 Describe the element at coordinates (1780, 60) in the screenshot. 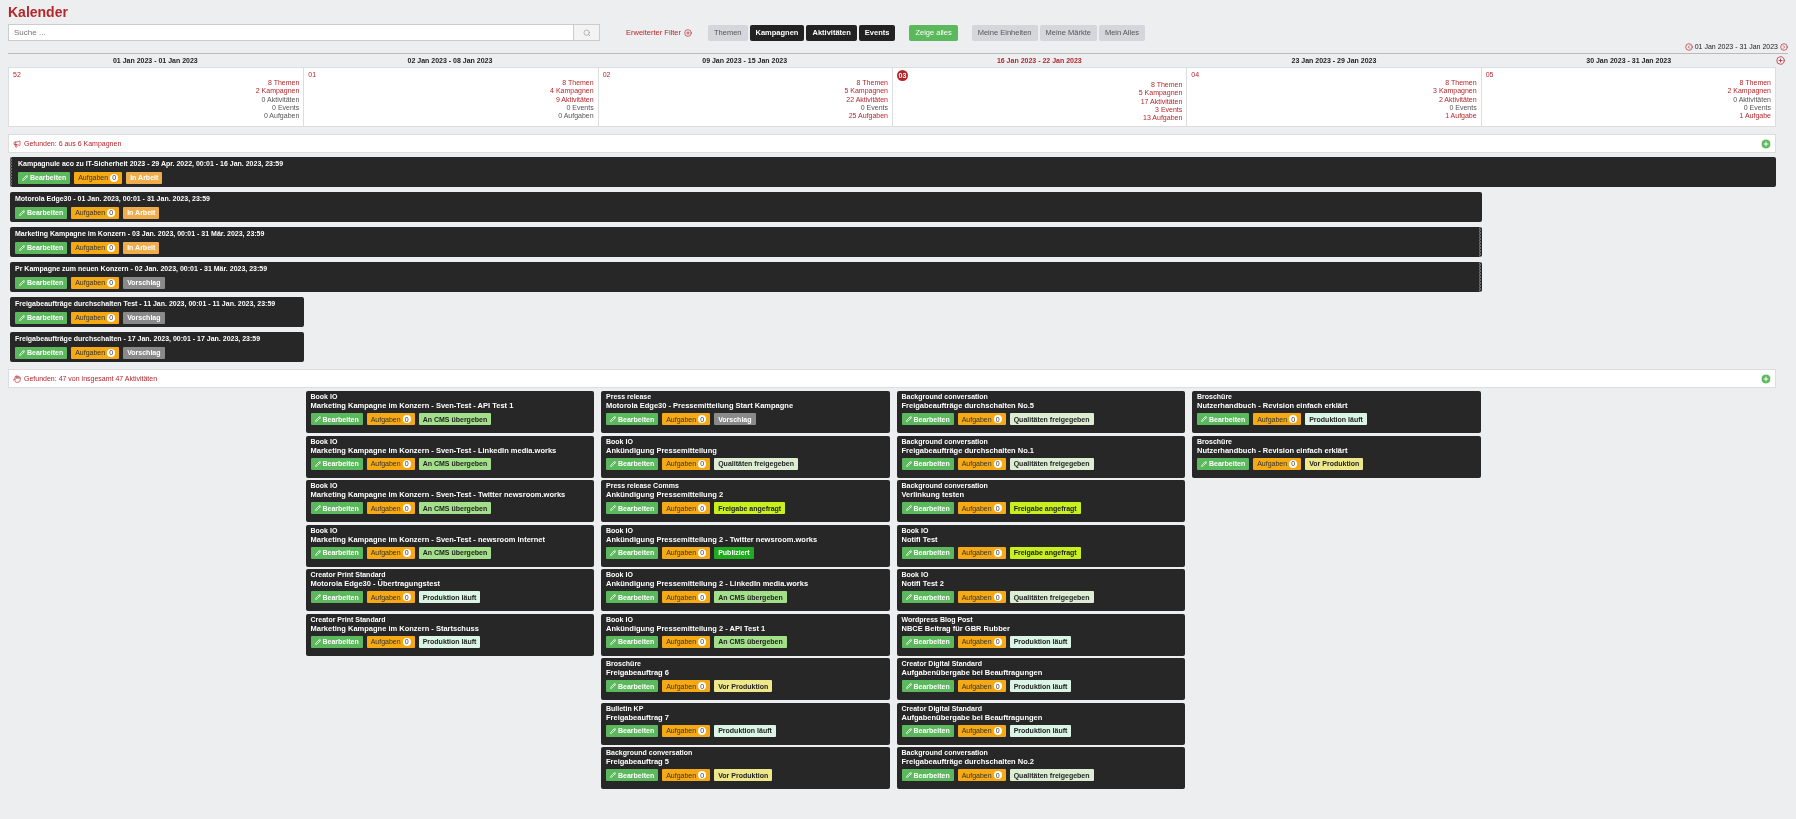

I see `add-icon` at that location.